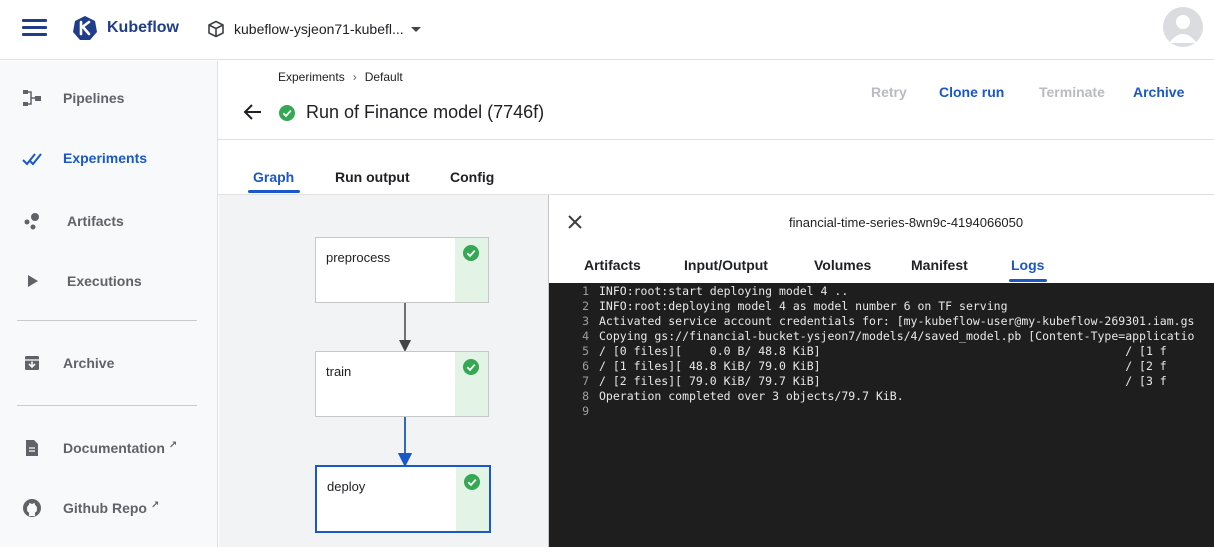  I want to click on retry-button: Retry, so click(889, 92).